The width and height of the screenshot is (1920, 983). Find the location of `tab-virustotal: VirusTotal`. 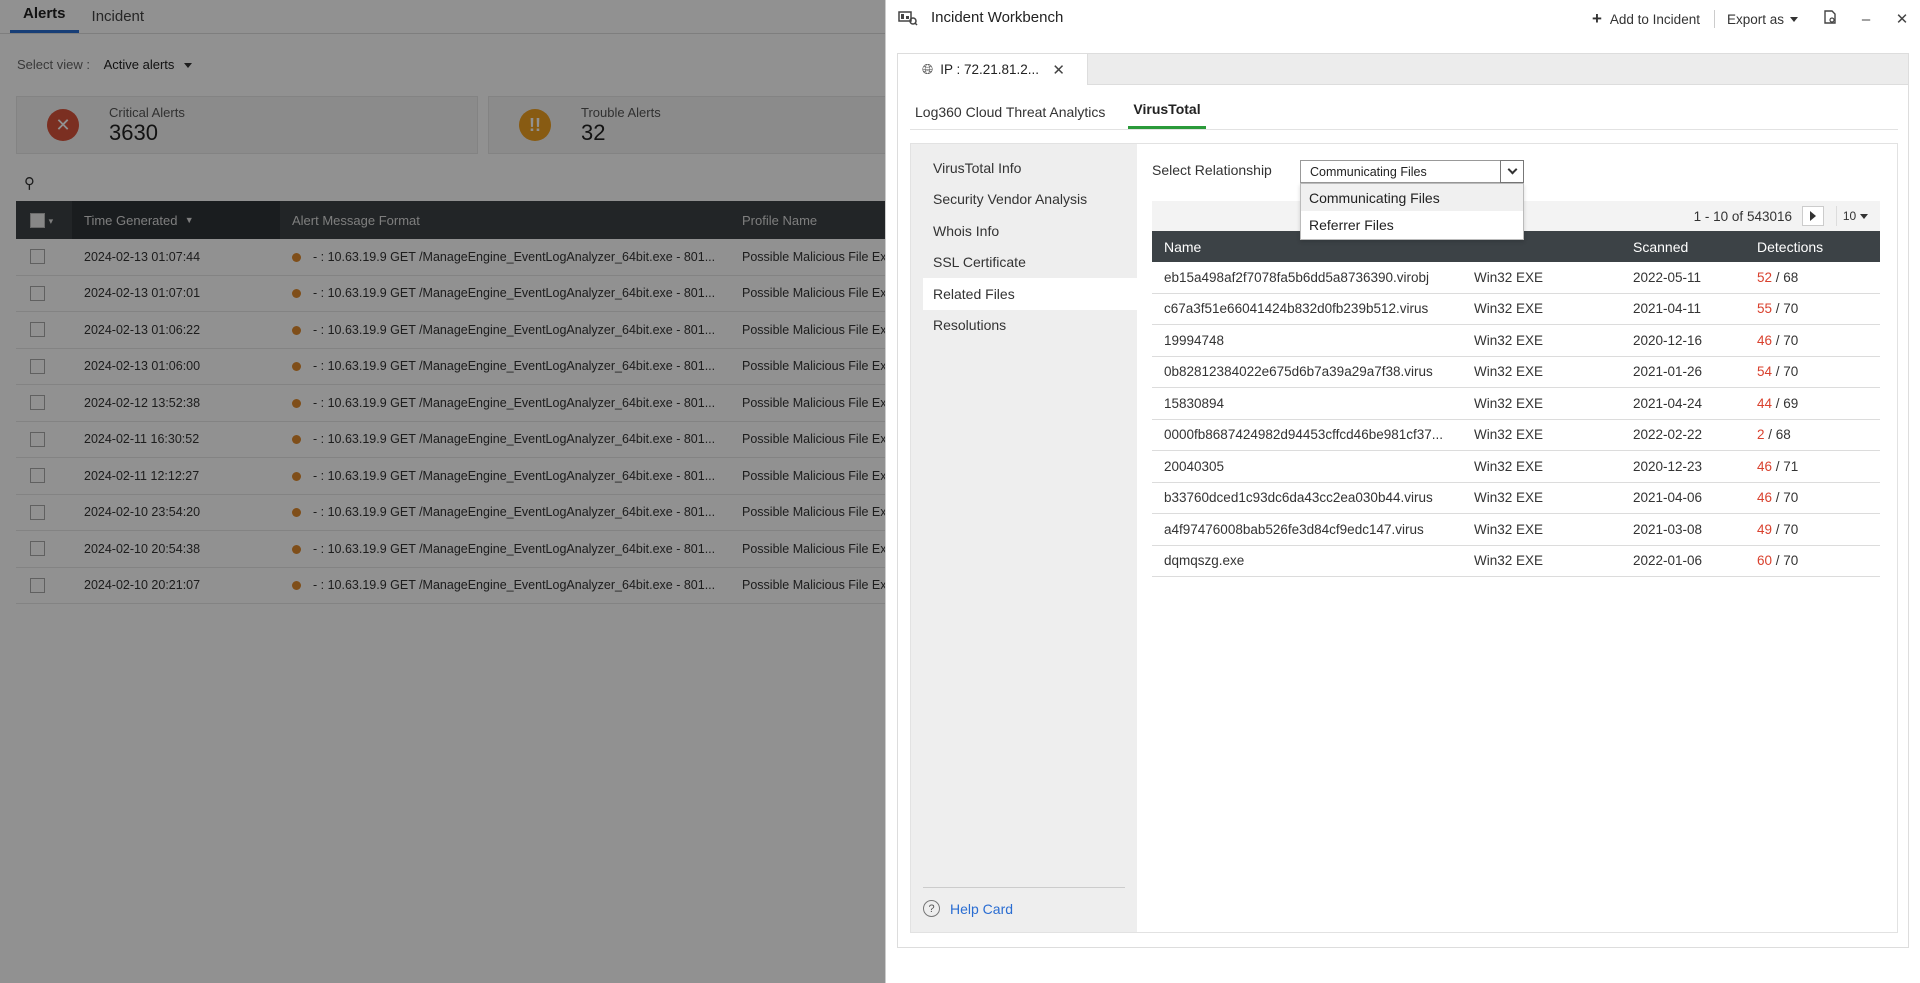

tab-virustotal: VirusTotal is located at coordinates (1167, 115).